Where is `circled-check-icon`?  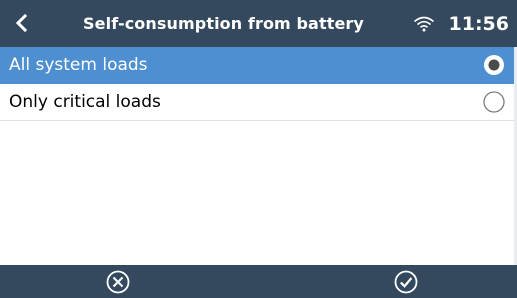
circled-check-icon is located at coordinates (406, 282).